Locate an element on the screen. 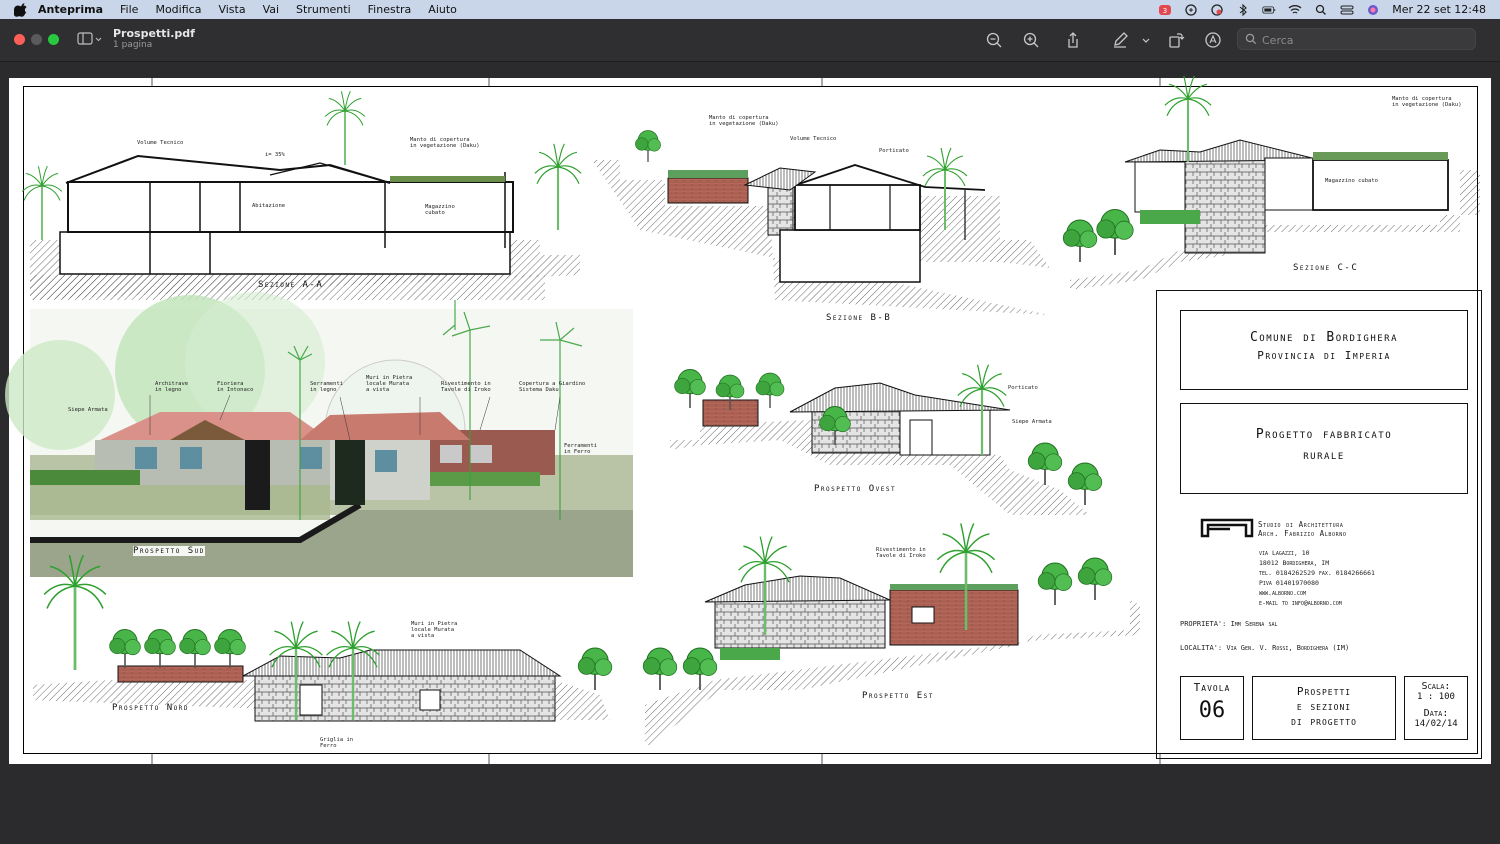 This screenshot has height=844, width=1500. note-aa-manto: Manto di copertura in vegetazione (Daku) is located at coordinates (445, 143).